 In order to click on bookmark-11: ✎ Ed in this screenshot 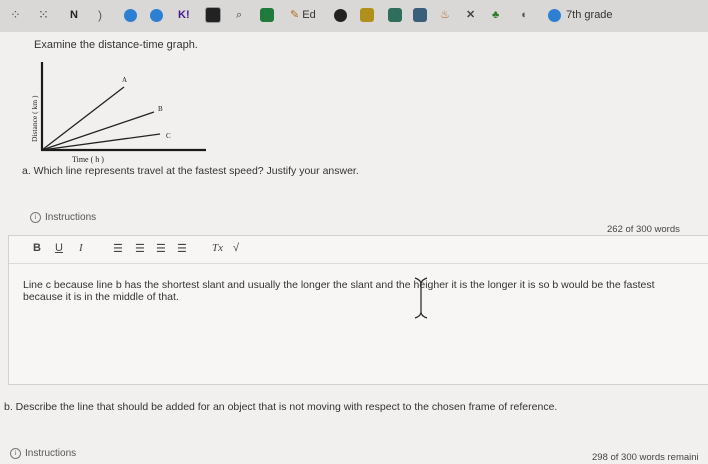, I will do `click(303, 15)`.